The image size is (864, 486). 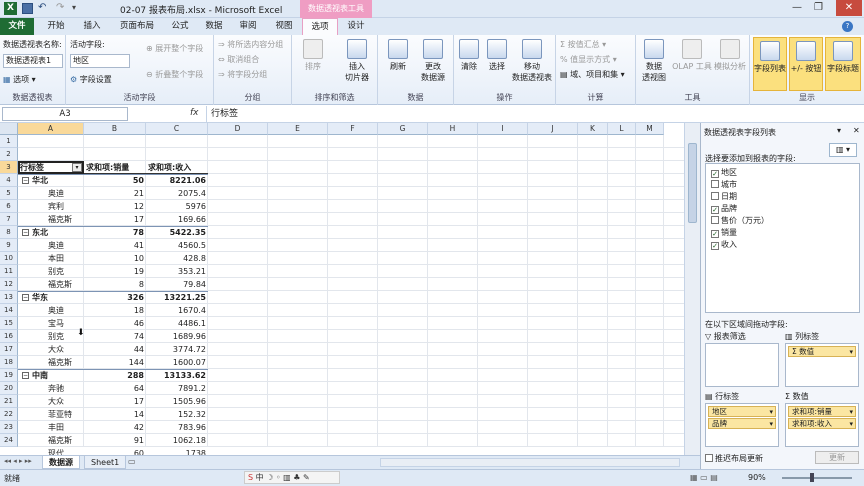 I want to click on row-header: 17, so click(x=9, y=349).